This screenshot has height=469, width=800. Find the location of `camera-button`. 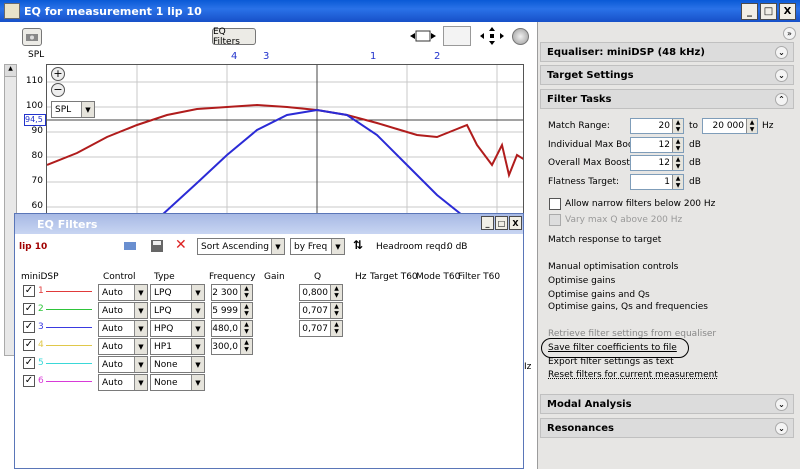

camera-button is located at coordinates (32, 37).